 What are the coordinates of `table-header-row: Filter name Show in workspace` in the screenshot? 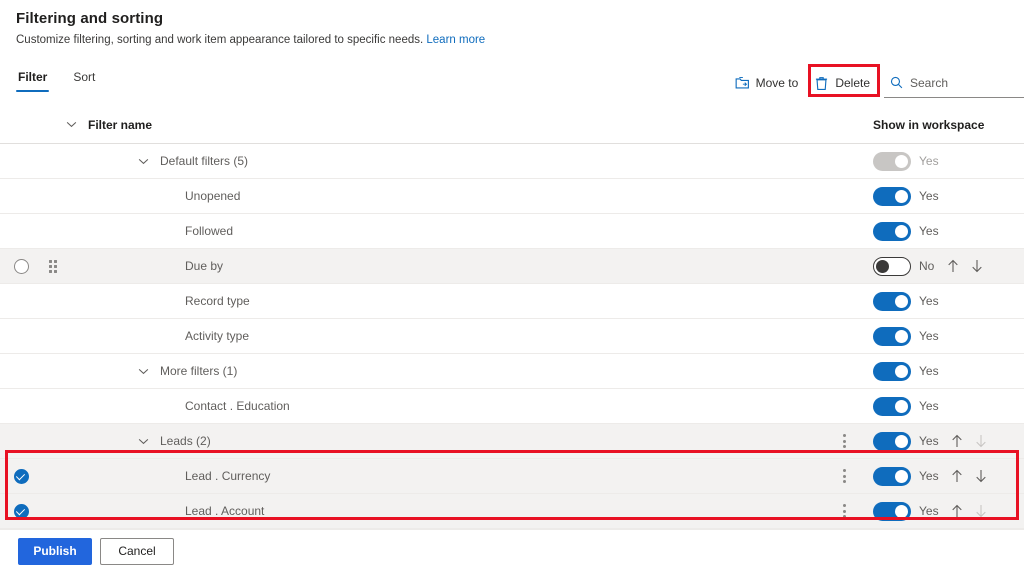 It's located at (512, 125).